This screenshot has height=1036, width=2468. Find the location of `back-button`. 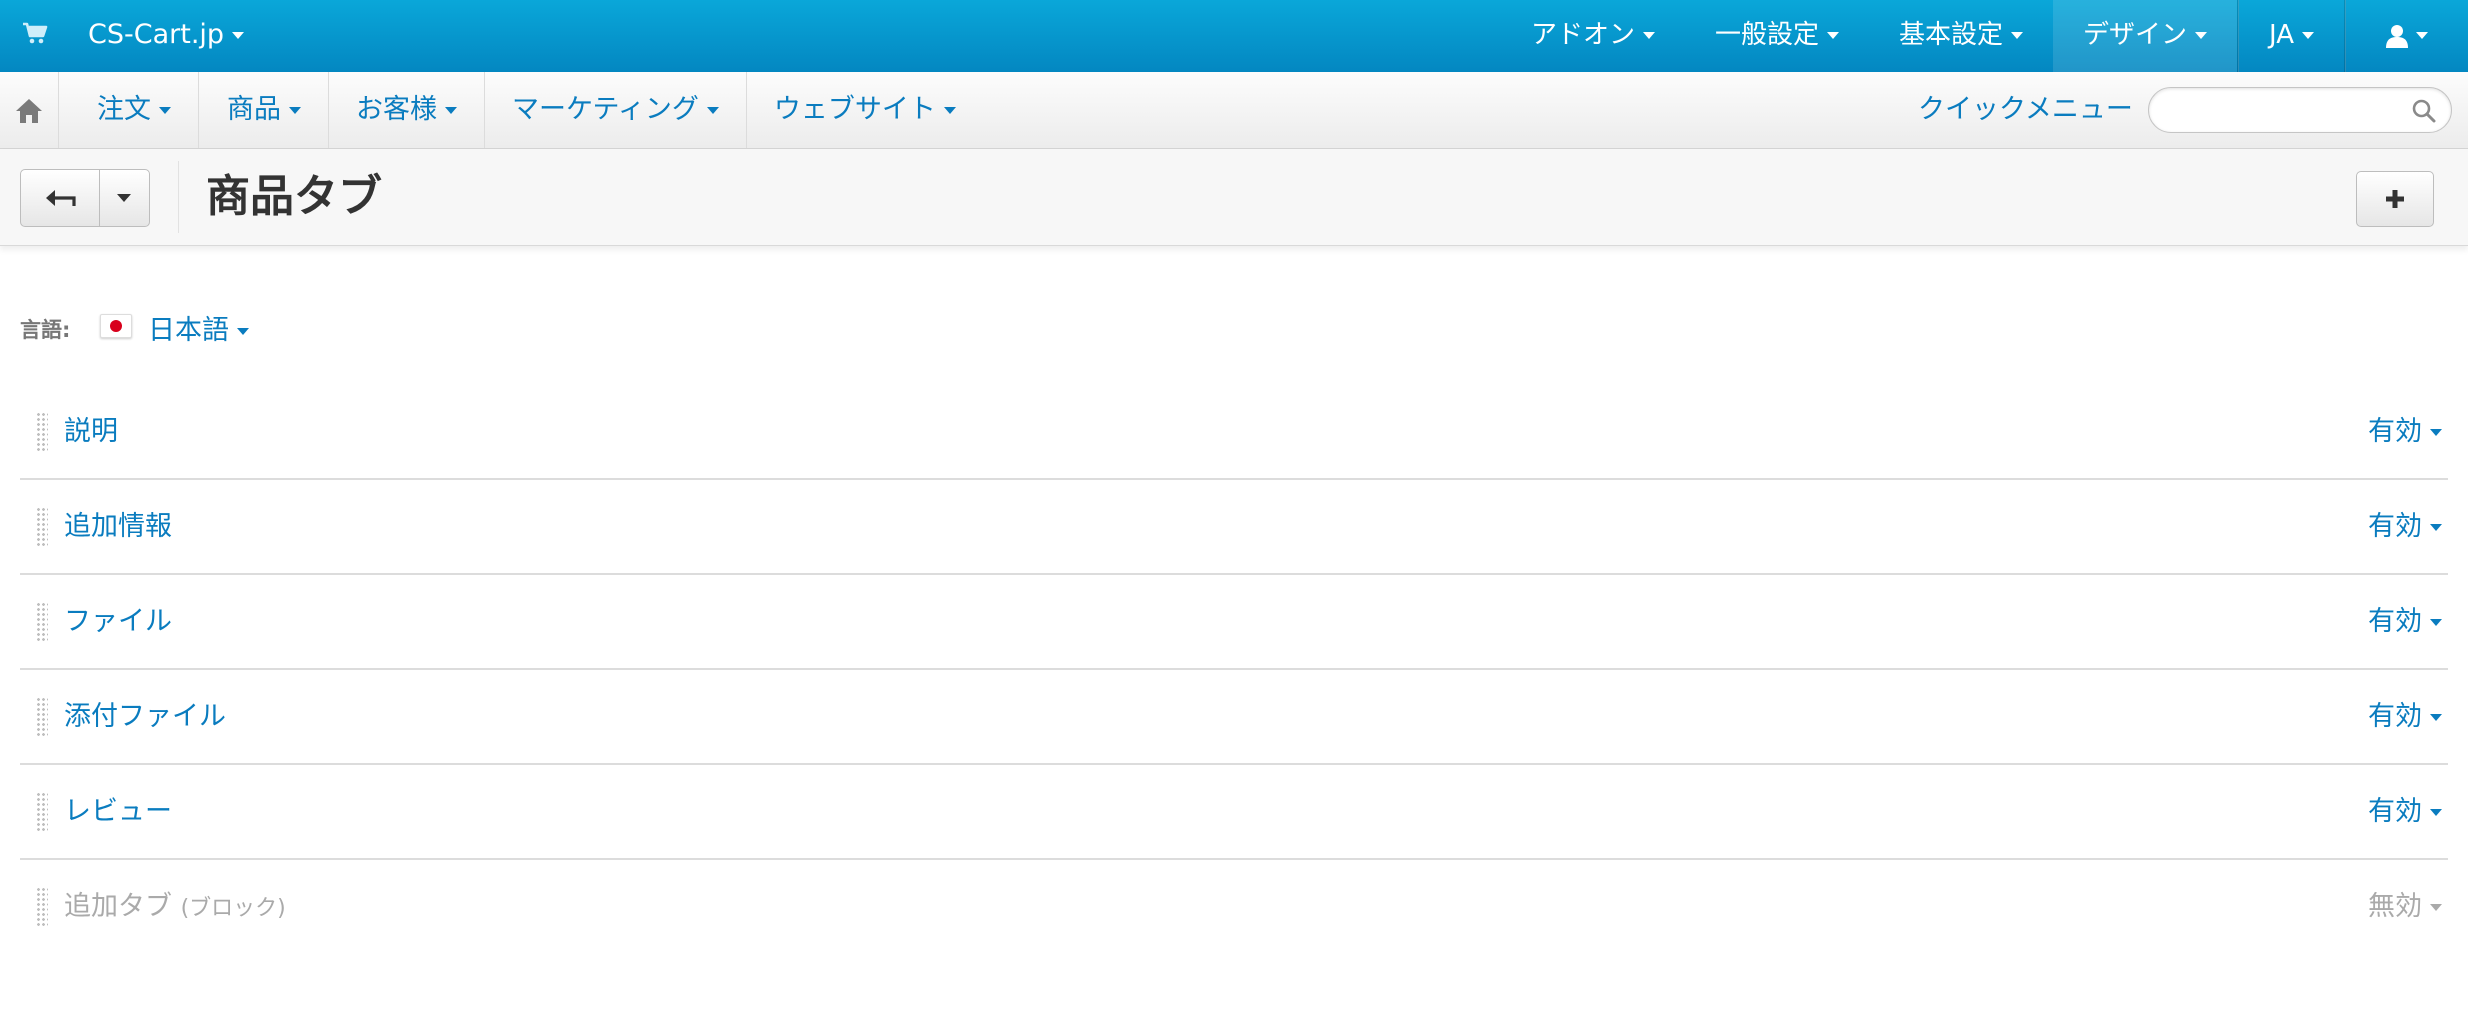

back-button is located at coordinates (60, 198).